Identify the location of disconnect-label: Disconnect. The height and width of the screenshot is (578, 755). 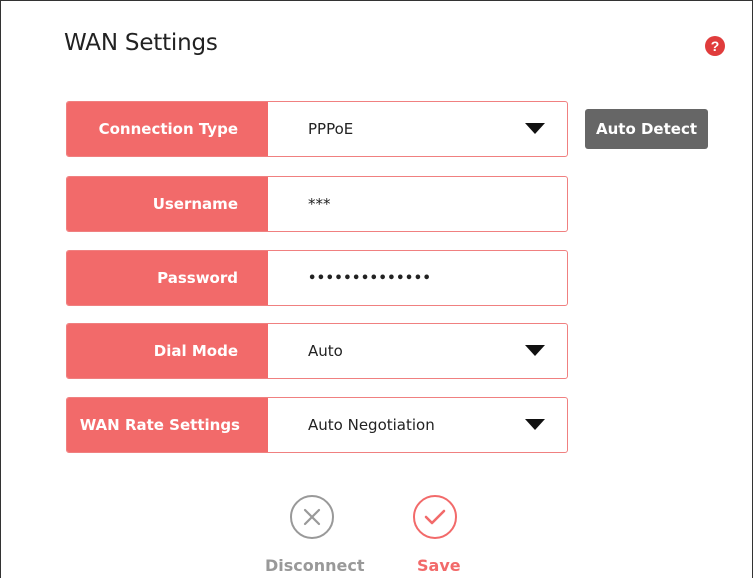
(315, 565).